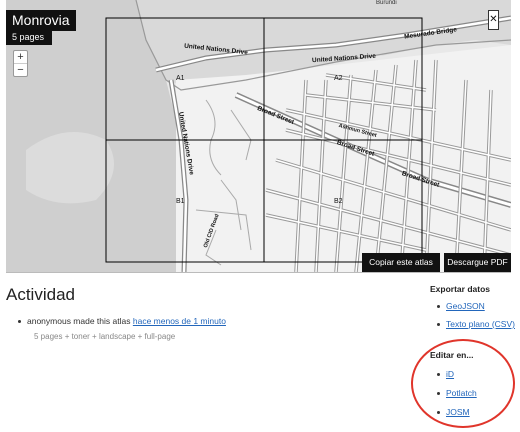 The width and height of the screenshot is (520, 432). What do you see at coordinates (20, 69) in the screenshot?
I see `zoom-out-button: −` at bounding box center [20, 69].